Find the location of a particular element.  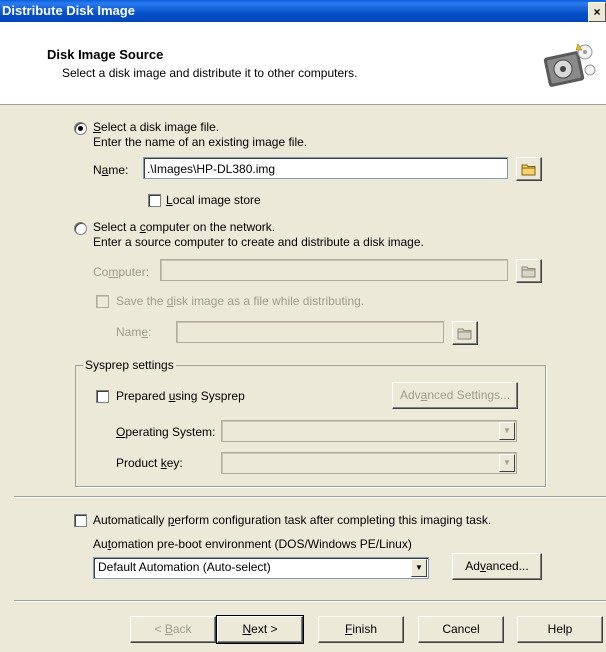

radio-dot is located at coordinates (80, 128).